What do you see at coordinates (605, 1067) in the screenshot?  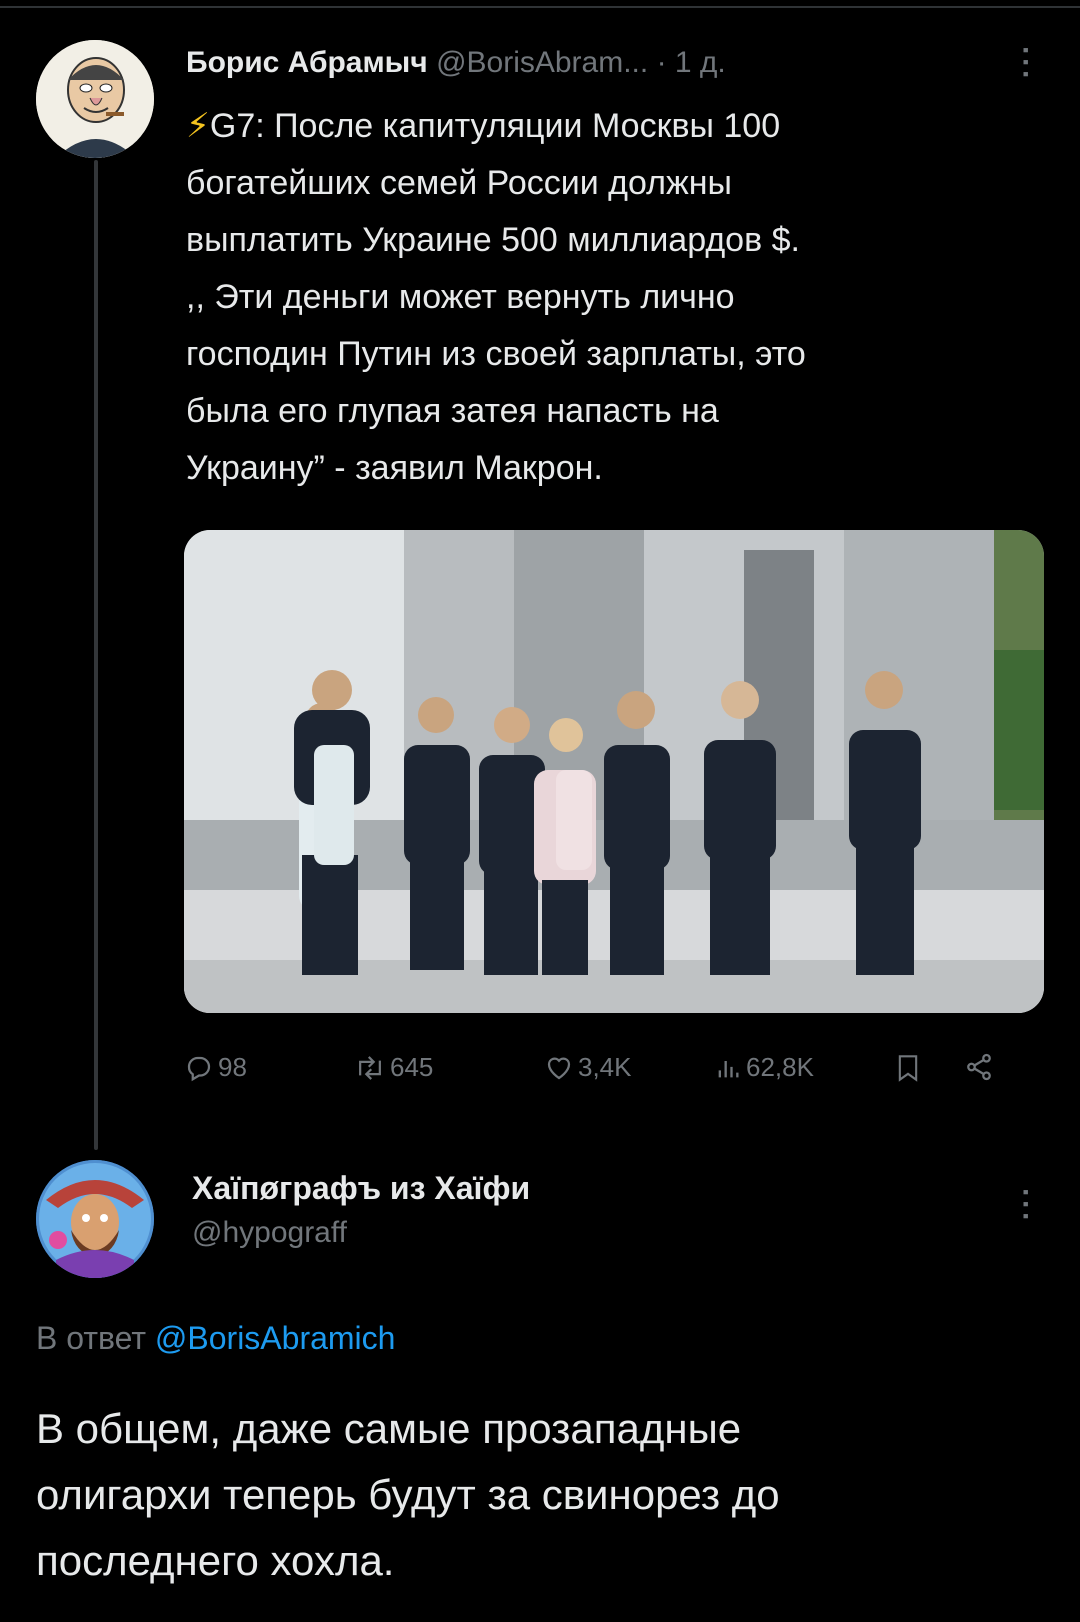 I see `like-count: 3,4K` at bounding box center [605, 1067].